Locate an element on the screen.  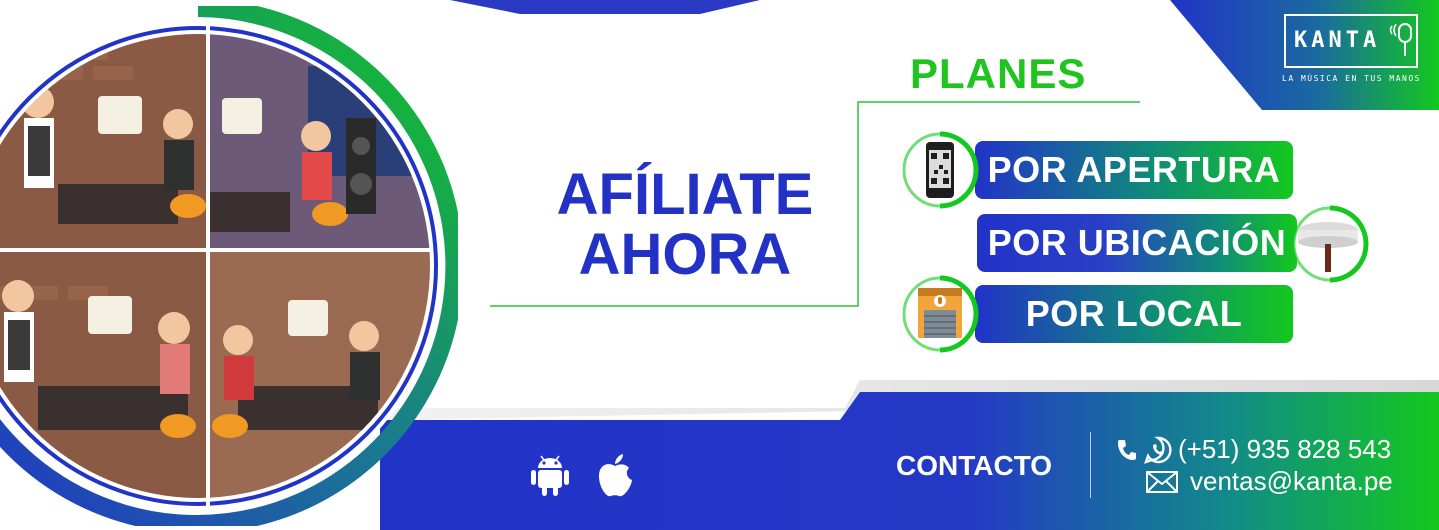
plan-label: POR UBICACIÓN is located at coordinates (1137, 242).